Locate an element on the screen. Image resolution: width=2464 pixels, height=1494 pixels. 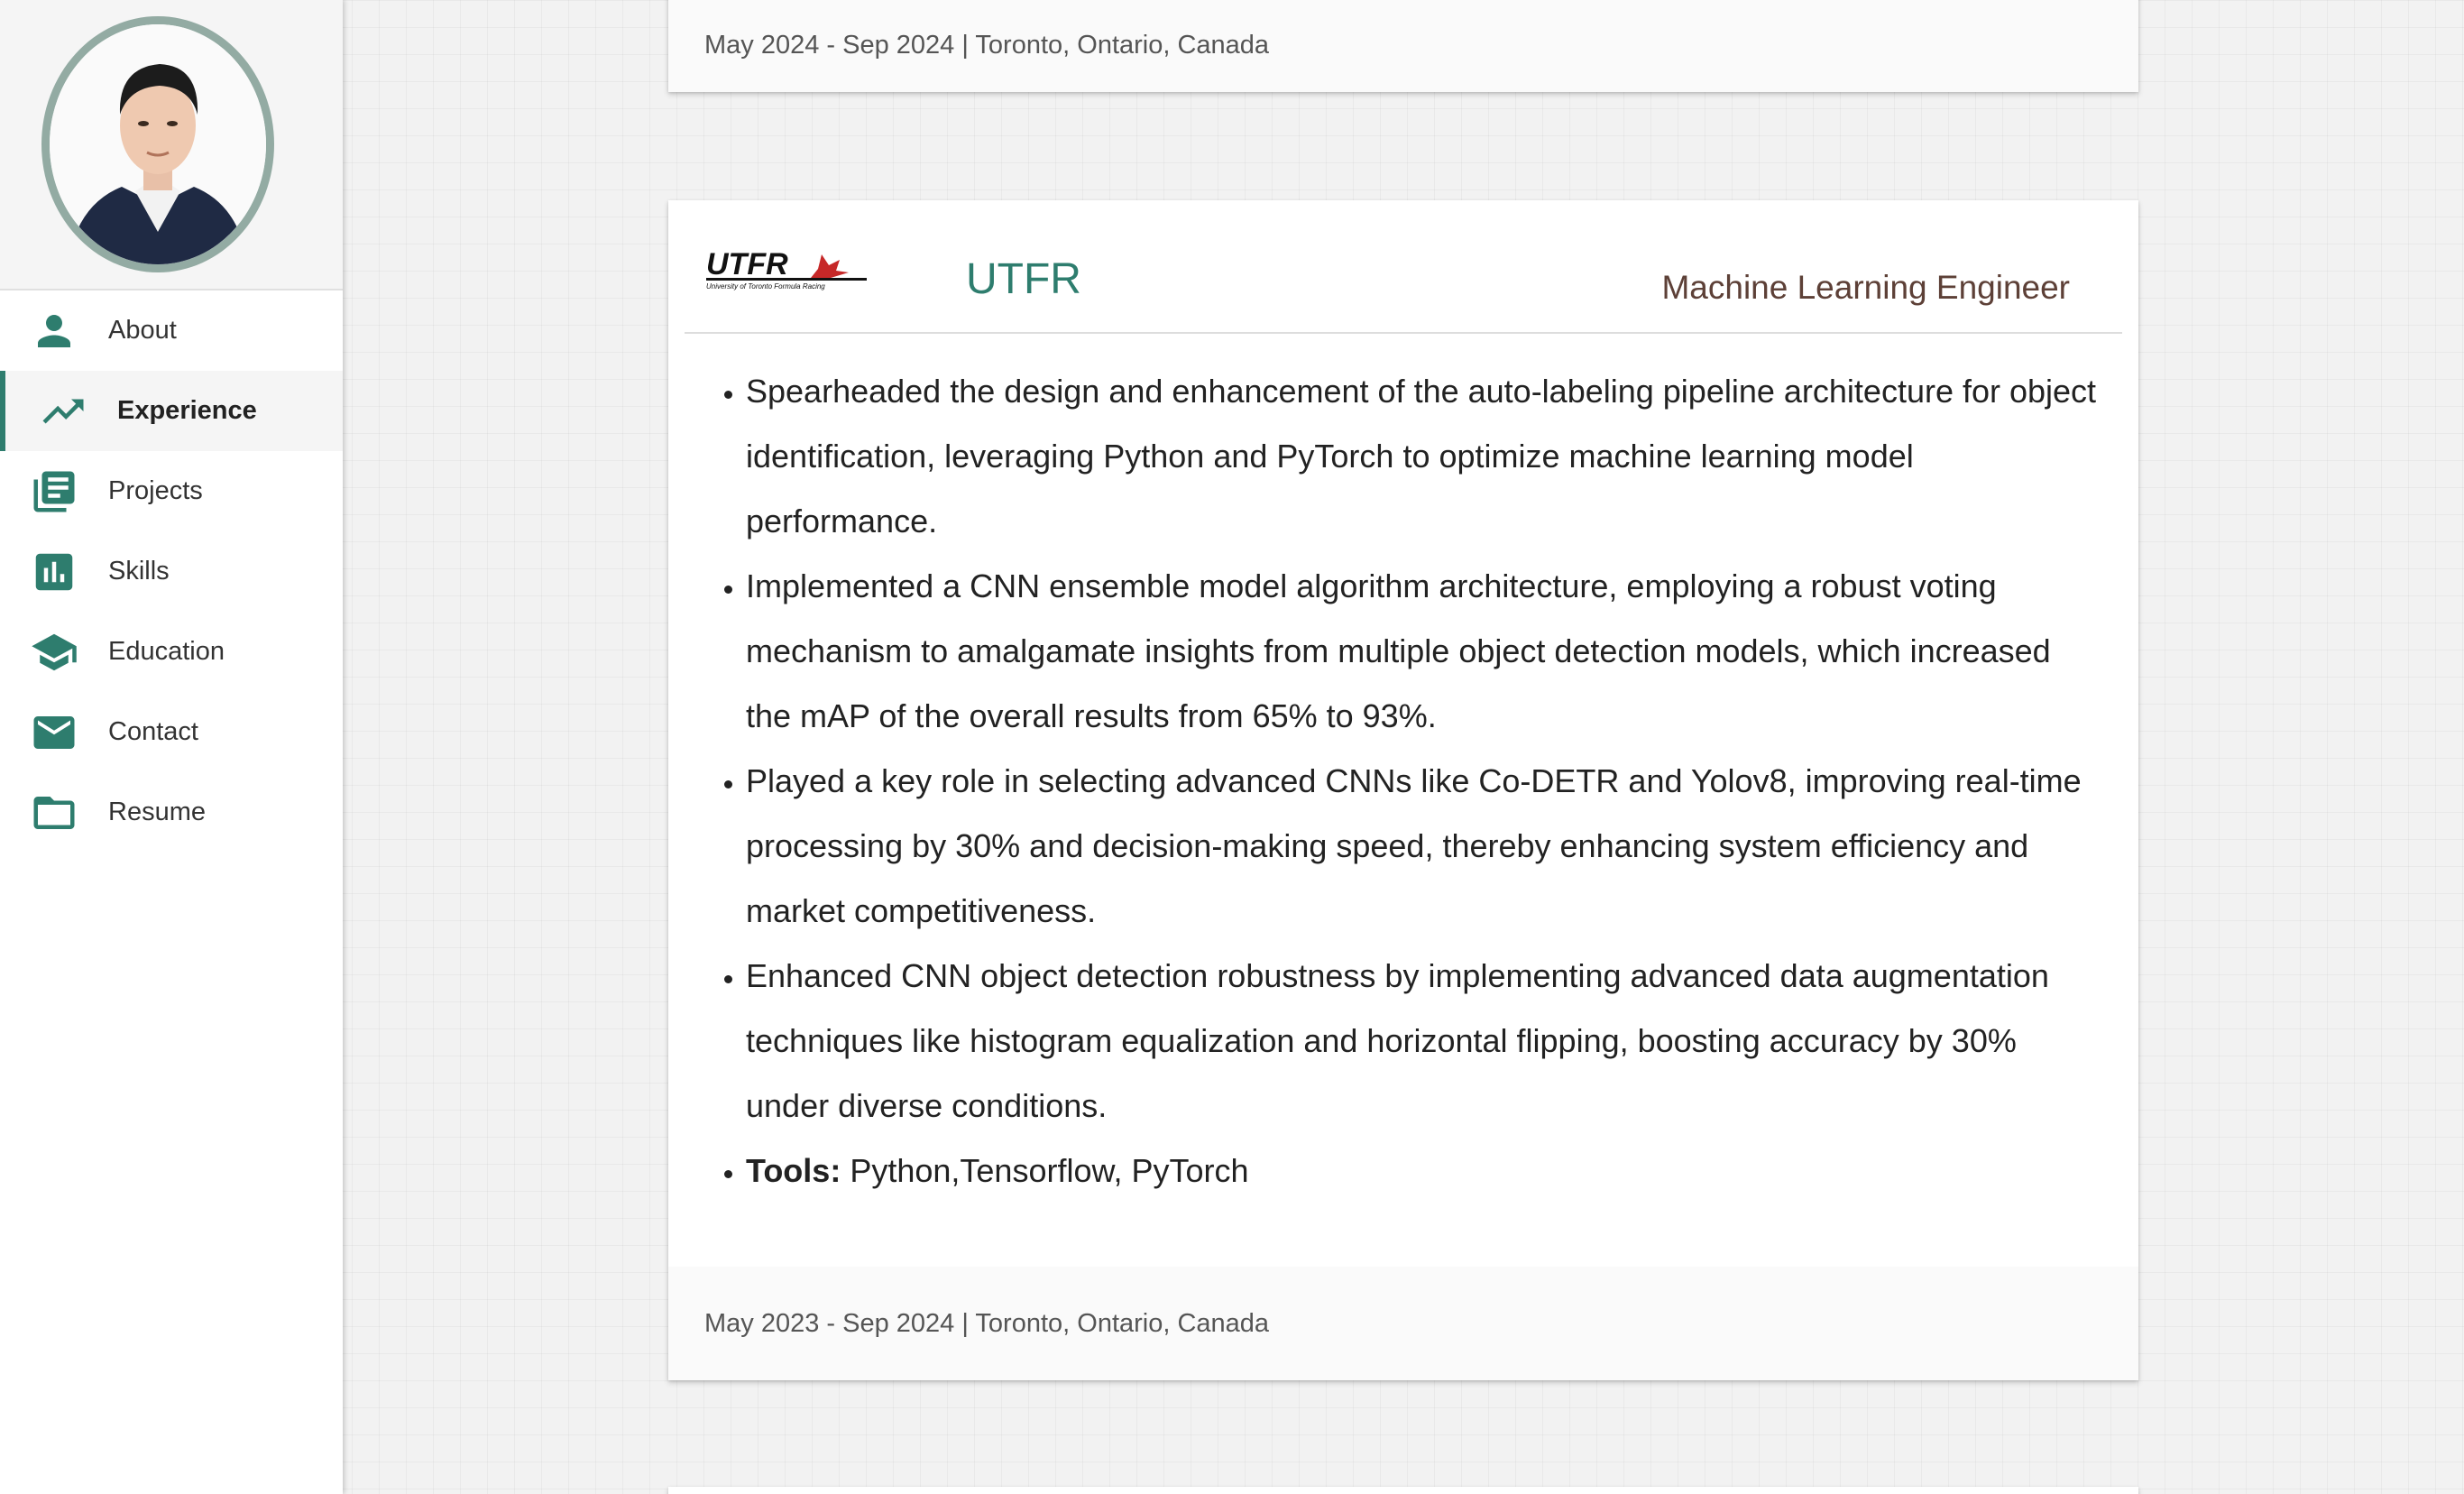
bar-chart-icon is located at coordinates (54, 572).